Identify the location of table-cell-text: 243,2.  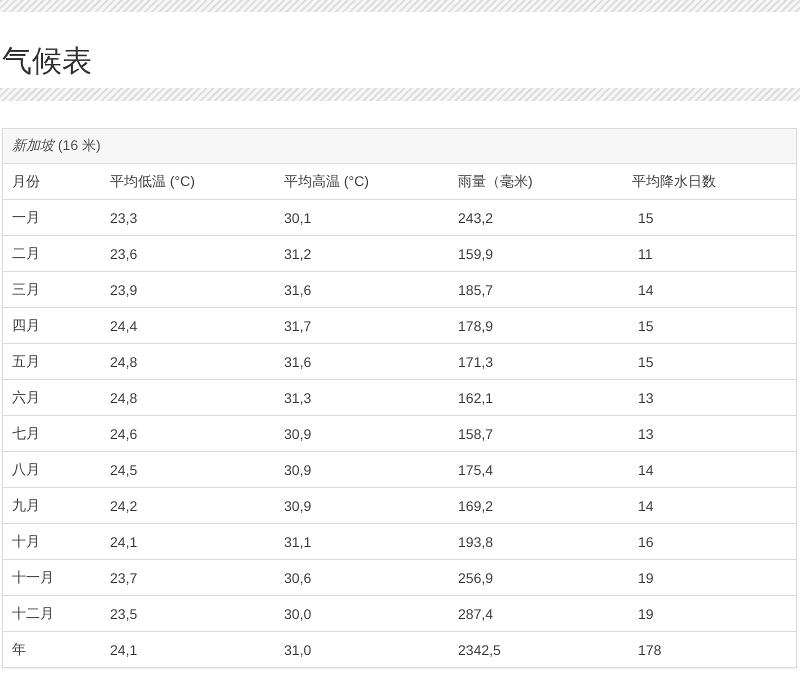
(475, 218).